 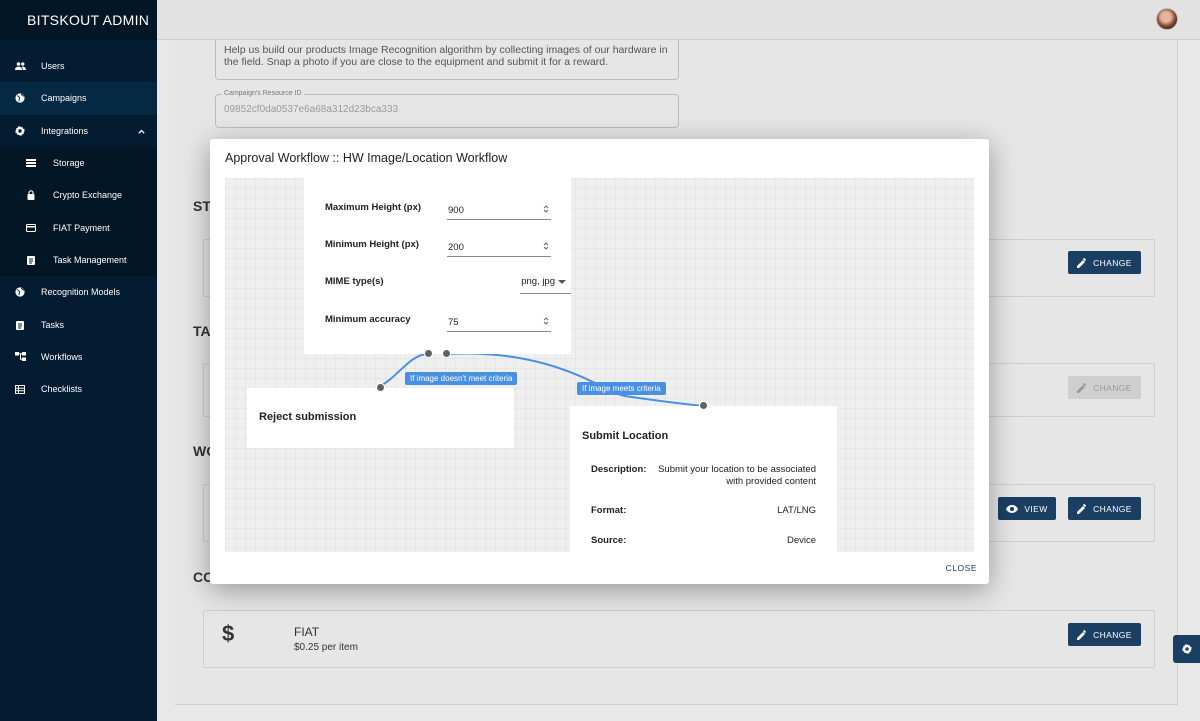 I want to click on sidebar-item-label: Recognition Models, so click(x=81, y=292).